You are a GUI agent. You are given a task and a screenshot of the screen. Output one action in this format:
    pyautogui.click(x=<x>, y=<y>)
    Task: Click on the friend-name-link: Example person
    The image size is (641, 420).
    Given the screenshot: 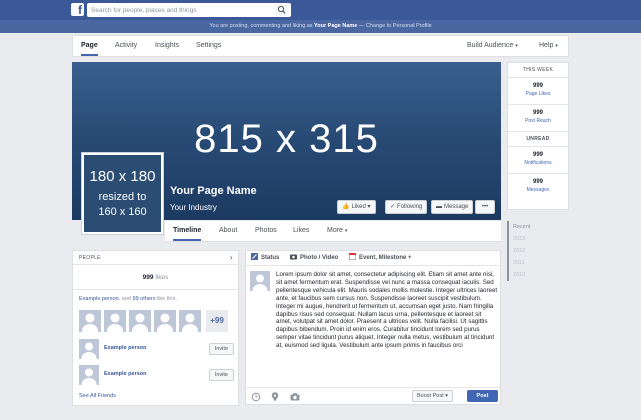 What is the action you would take?
    pyautogui.click(x=99, y=299)
    